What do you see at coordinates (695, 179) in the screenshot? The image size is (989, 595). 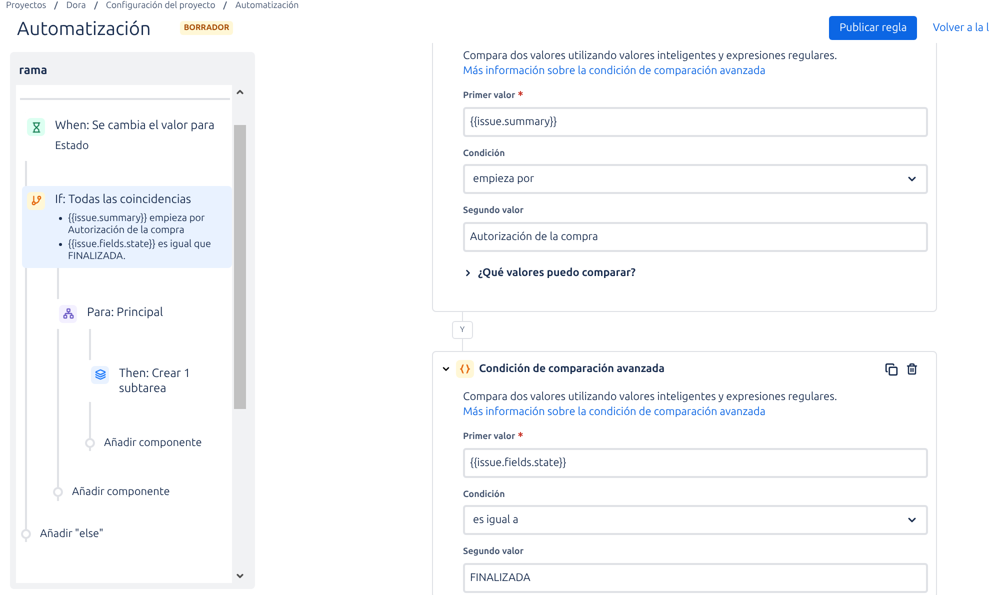 I see `condition-select: empieza por` at bounding box center [695, 179].